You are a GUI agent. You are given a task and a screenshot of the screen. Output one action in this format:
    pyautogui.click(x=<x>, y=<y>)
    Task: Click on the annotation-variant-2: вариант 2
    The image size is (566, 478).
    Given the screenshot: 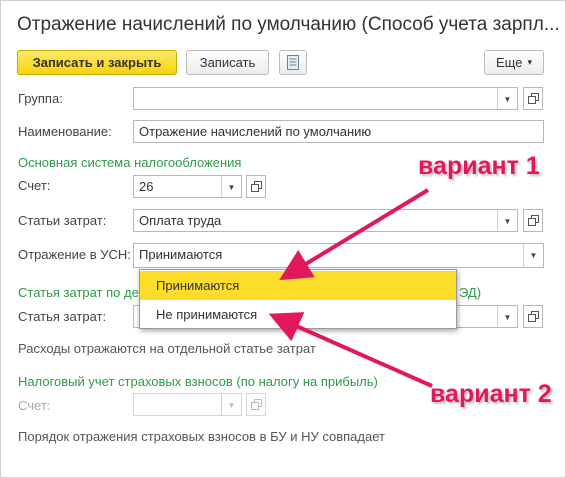 What is the action you would take?
    pyautogui.click(x=491, y=394)
    